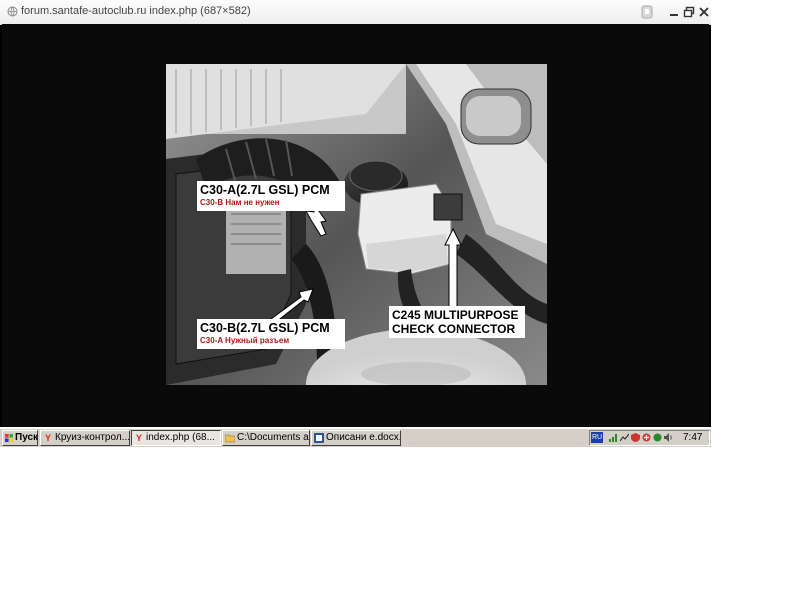  What do you see at coordinates (674, 12) in the screenshot?
I see `minimize-icon` at bounding box center [674, 12].